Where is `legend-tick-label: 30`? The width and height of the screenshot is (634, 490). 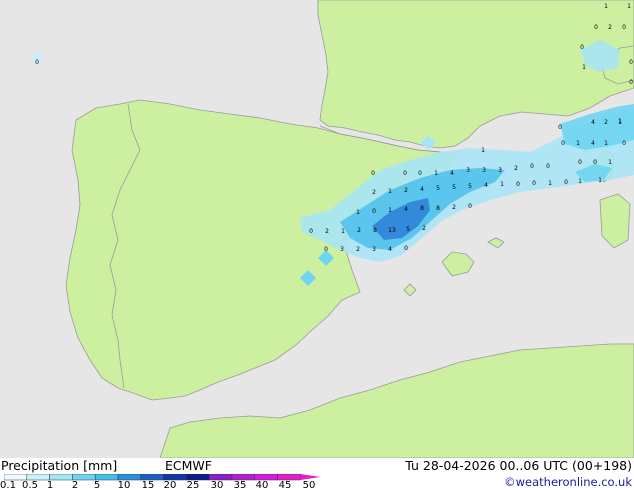
legend-tick-label: 30 is located at coordinates (217, 485).